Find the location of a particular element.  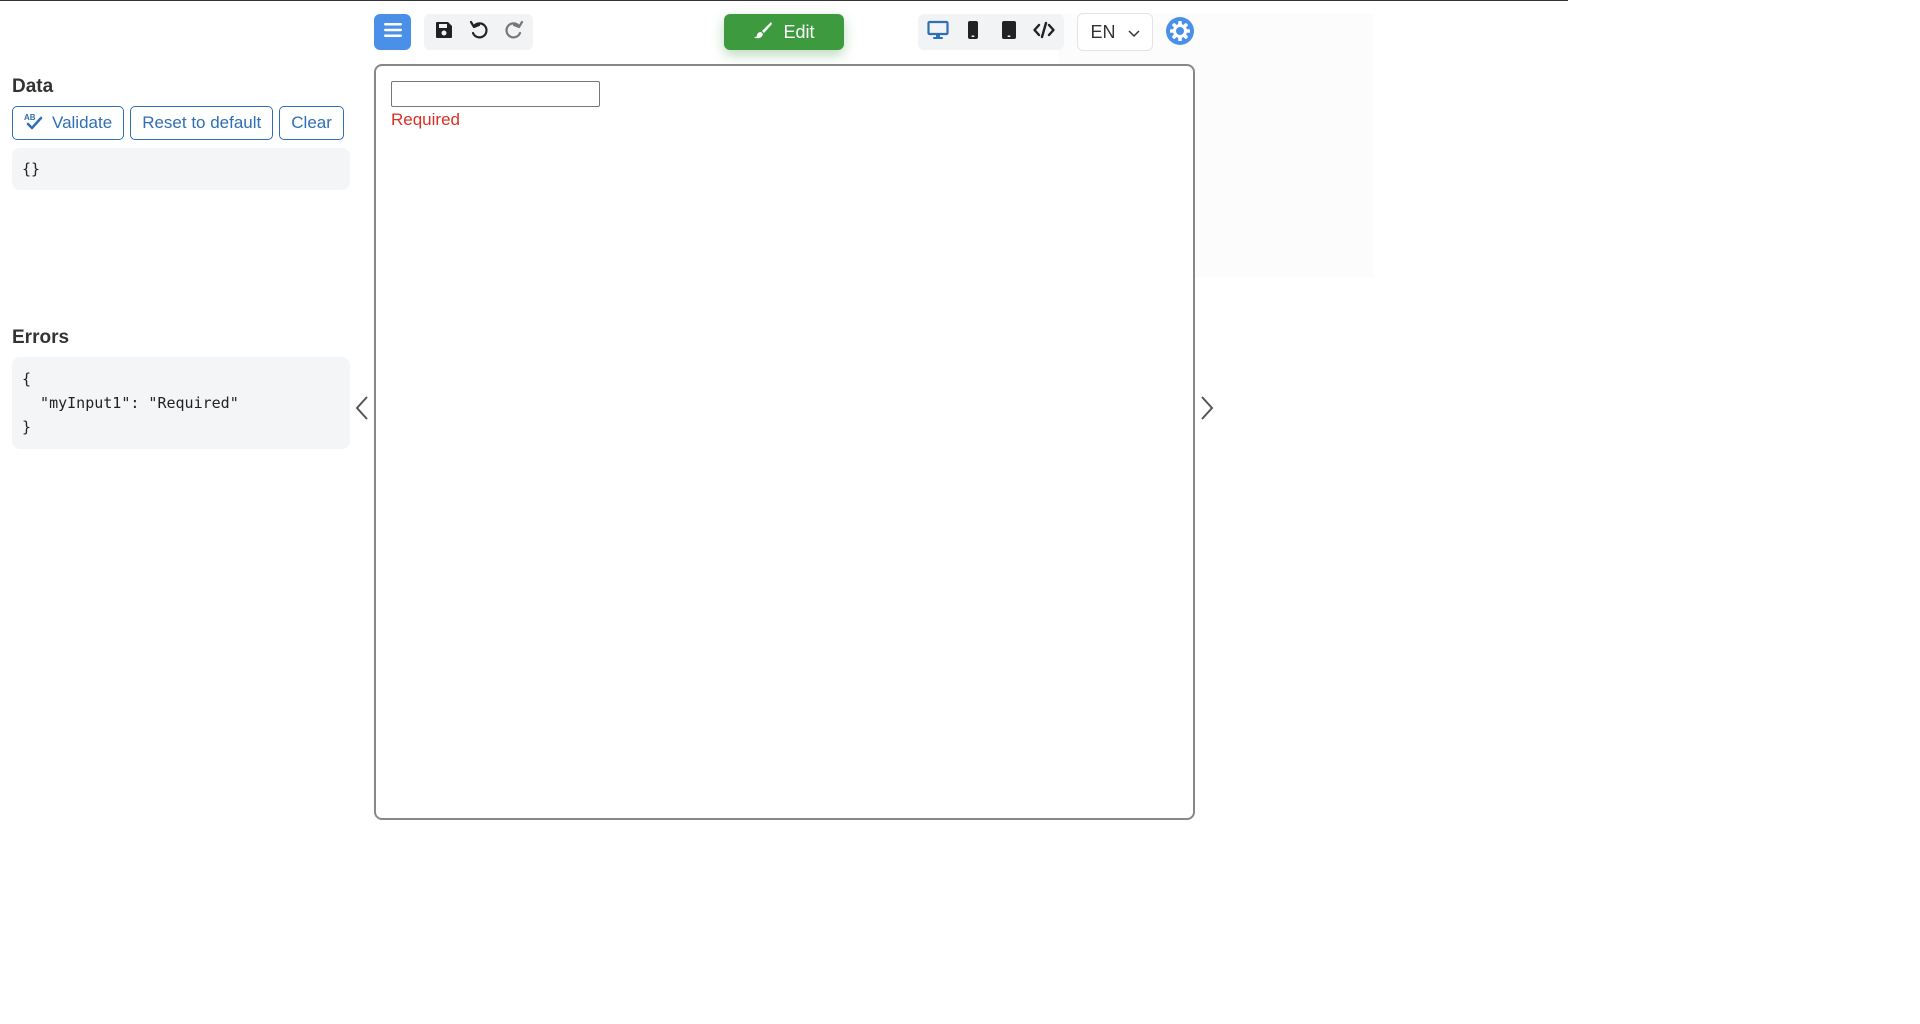

svg-text: AB is located at coordinates (30, 117).